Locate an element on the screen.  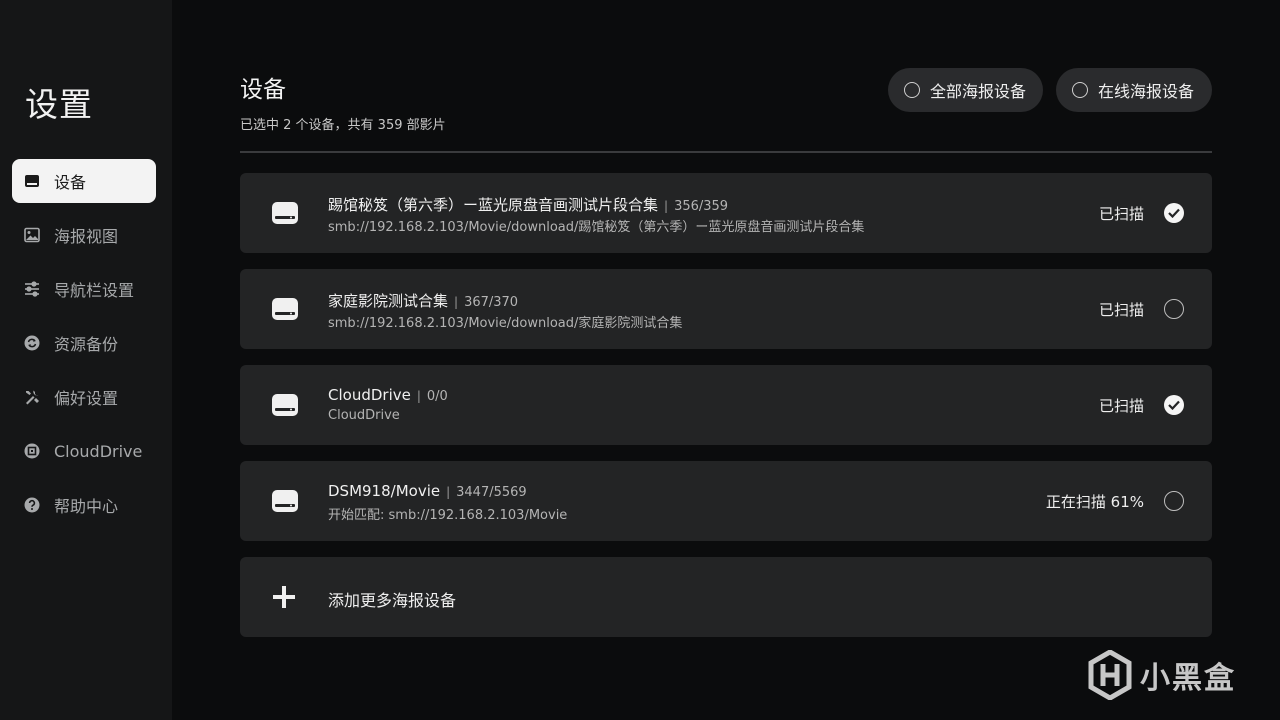
sidebar-item-devices: 设备 is located at coordinates (84, 181).